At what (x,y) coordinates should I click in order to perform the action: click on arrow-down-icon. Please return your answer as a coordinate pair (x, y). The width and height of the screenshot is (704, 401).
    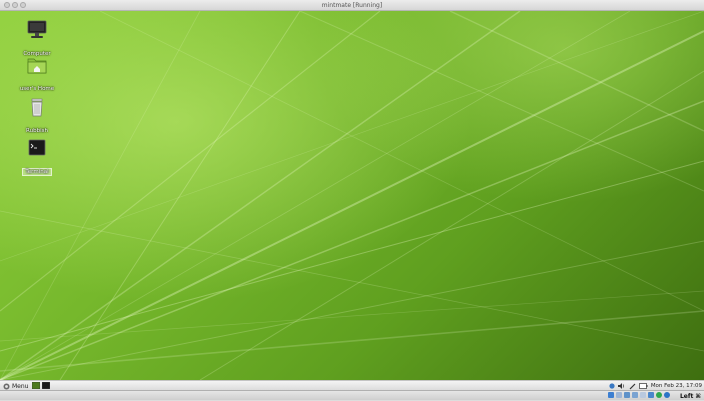
    Looking at the image, I should click on (667, 395).